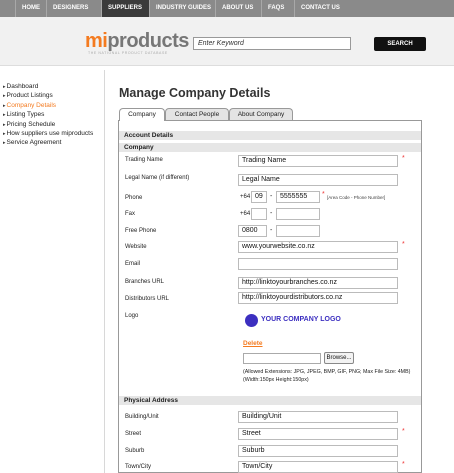 The width and height of the screenshot is (454, 473). I want to click on upload-note-dimensions: (Width:150px Height:150px), so click(276, 380).